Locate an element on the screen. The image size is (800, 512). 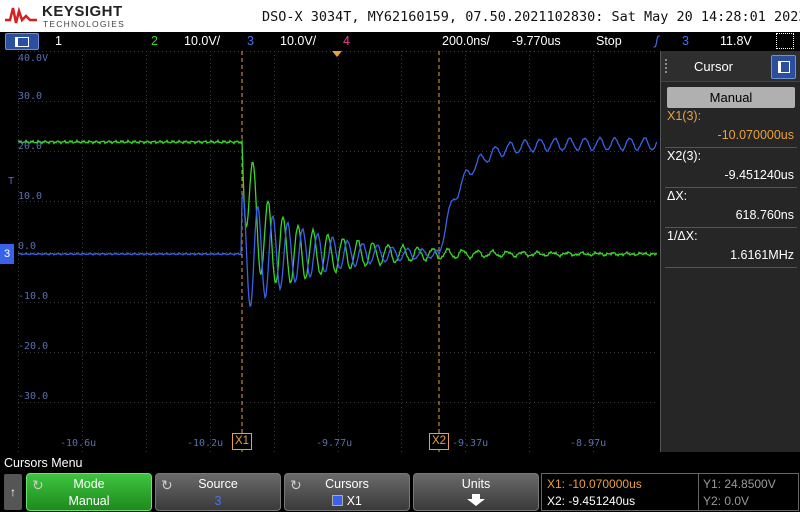
cursor-x2-tag: X2 is located at coordinates (439, 441).